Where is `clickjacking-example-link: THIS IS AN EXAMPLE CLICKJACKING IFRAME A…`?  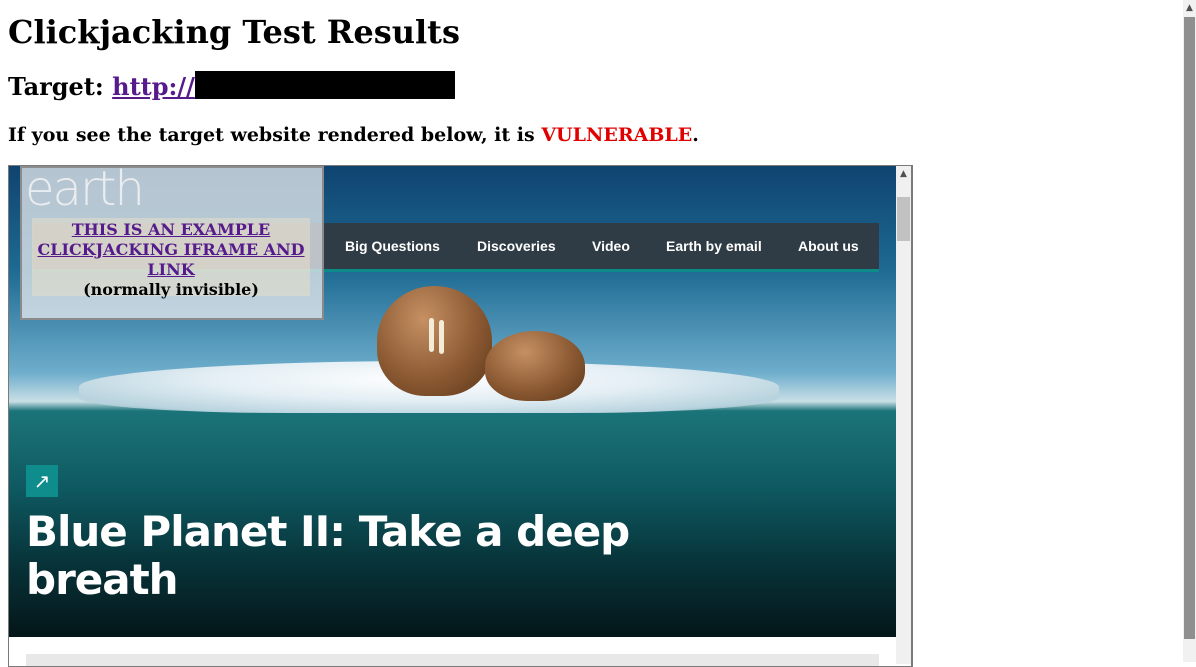
clickjacking-example-link: THIS IS AN EXAMPLE CLICKJACKING IFRAME A… is located at coordinates (171, 249).